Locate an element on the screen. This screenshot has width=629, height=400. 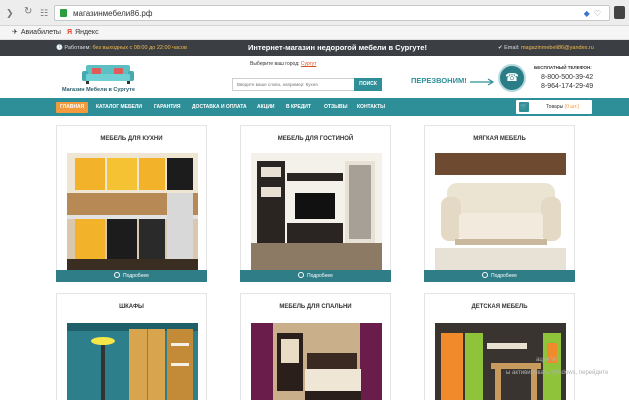
plane-icon: ✈ is located at coordinates (15, 32).